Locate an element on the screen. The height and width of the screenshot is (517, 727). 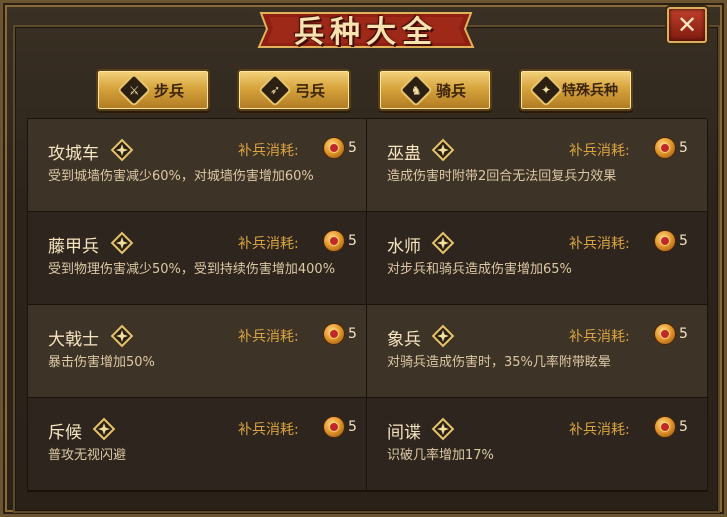
close-x-icon: ✕ is located at coordinates (687, 25).